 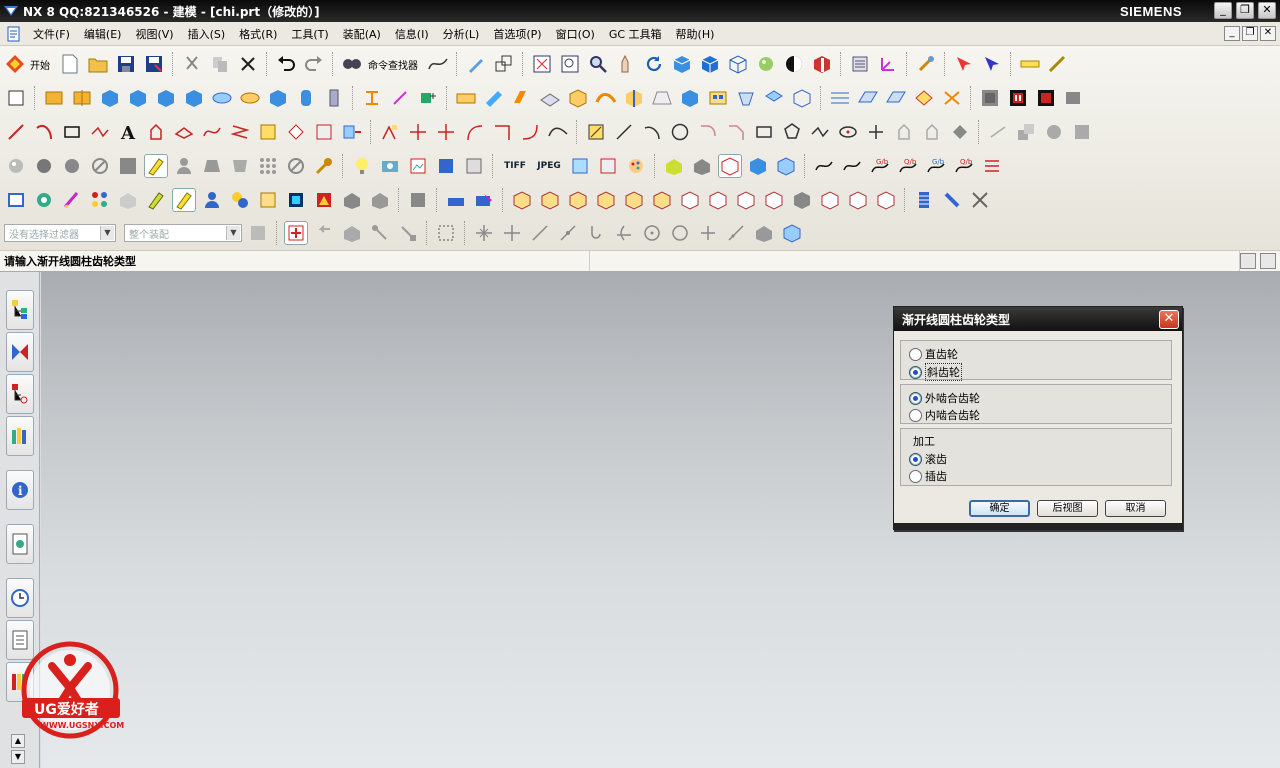 I want to click on trim-body-icon, so click(x=774, y=98).